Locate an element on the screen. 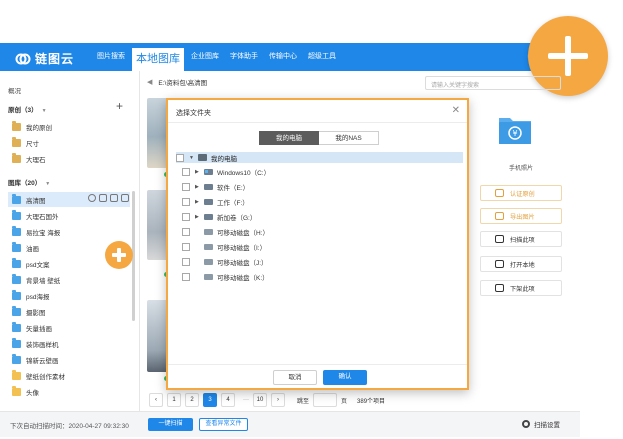  nav-item-transfer-center: 传输中心 is located at coordinates (283, 57).